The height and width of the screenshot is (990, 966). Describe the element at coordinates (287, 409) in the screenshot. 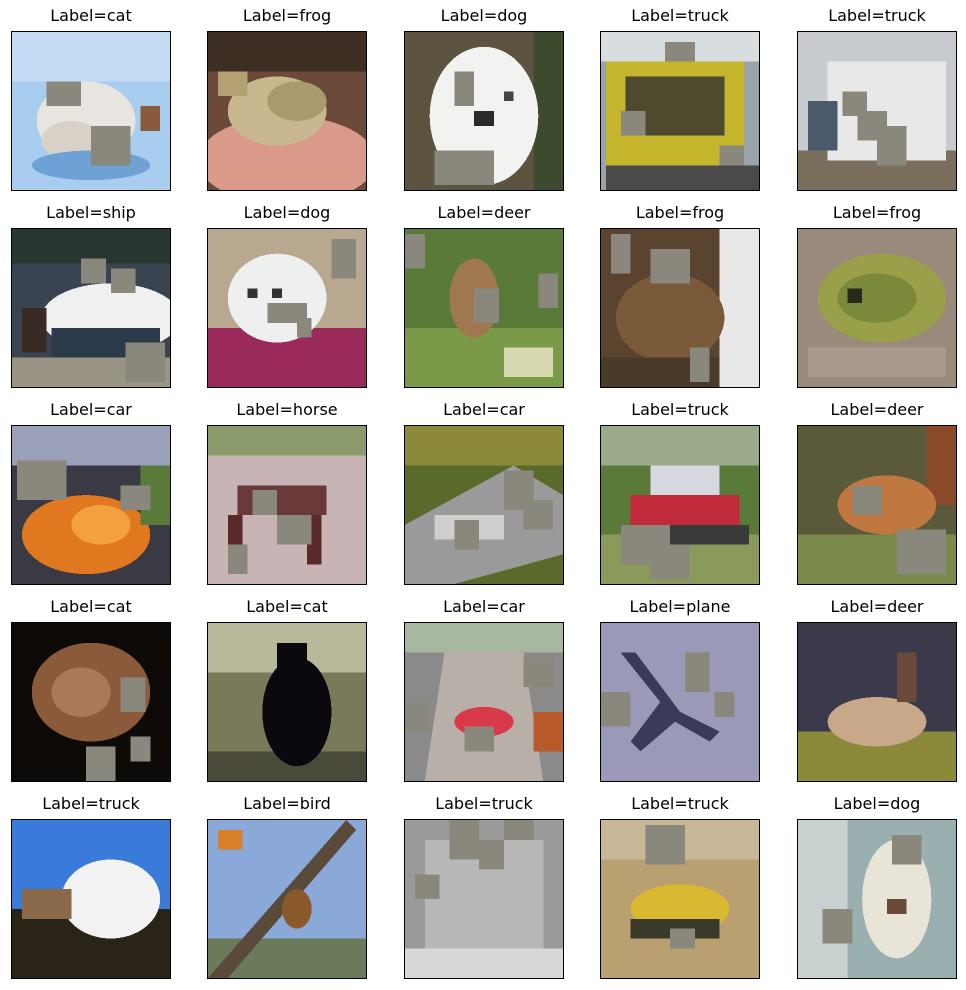

I see `image-label: Label=horse` at that location.